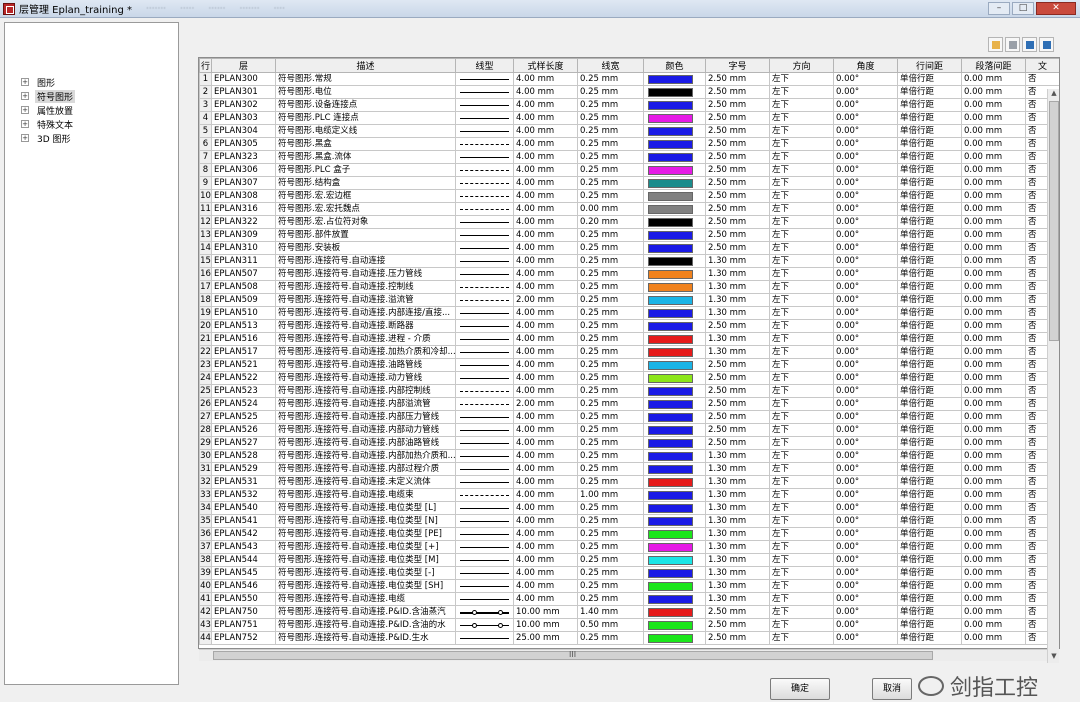  I want to click on column-header: 行, so click(205, 65).